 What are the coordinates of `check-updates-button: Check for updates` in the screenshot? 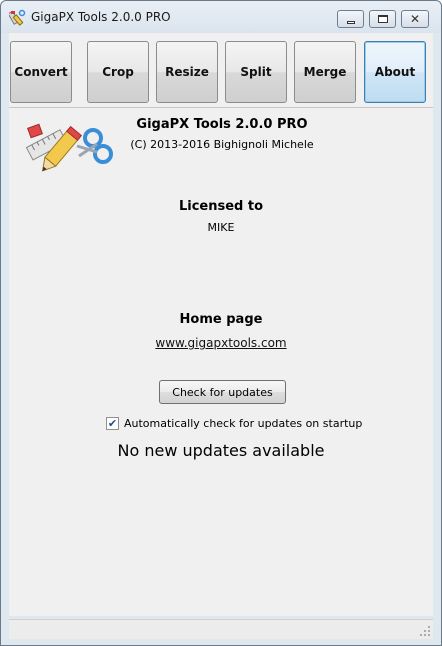 It's located at (222, 392).